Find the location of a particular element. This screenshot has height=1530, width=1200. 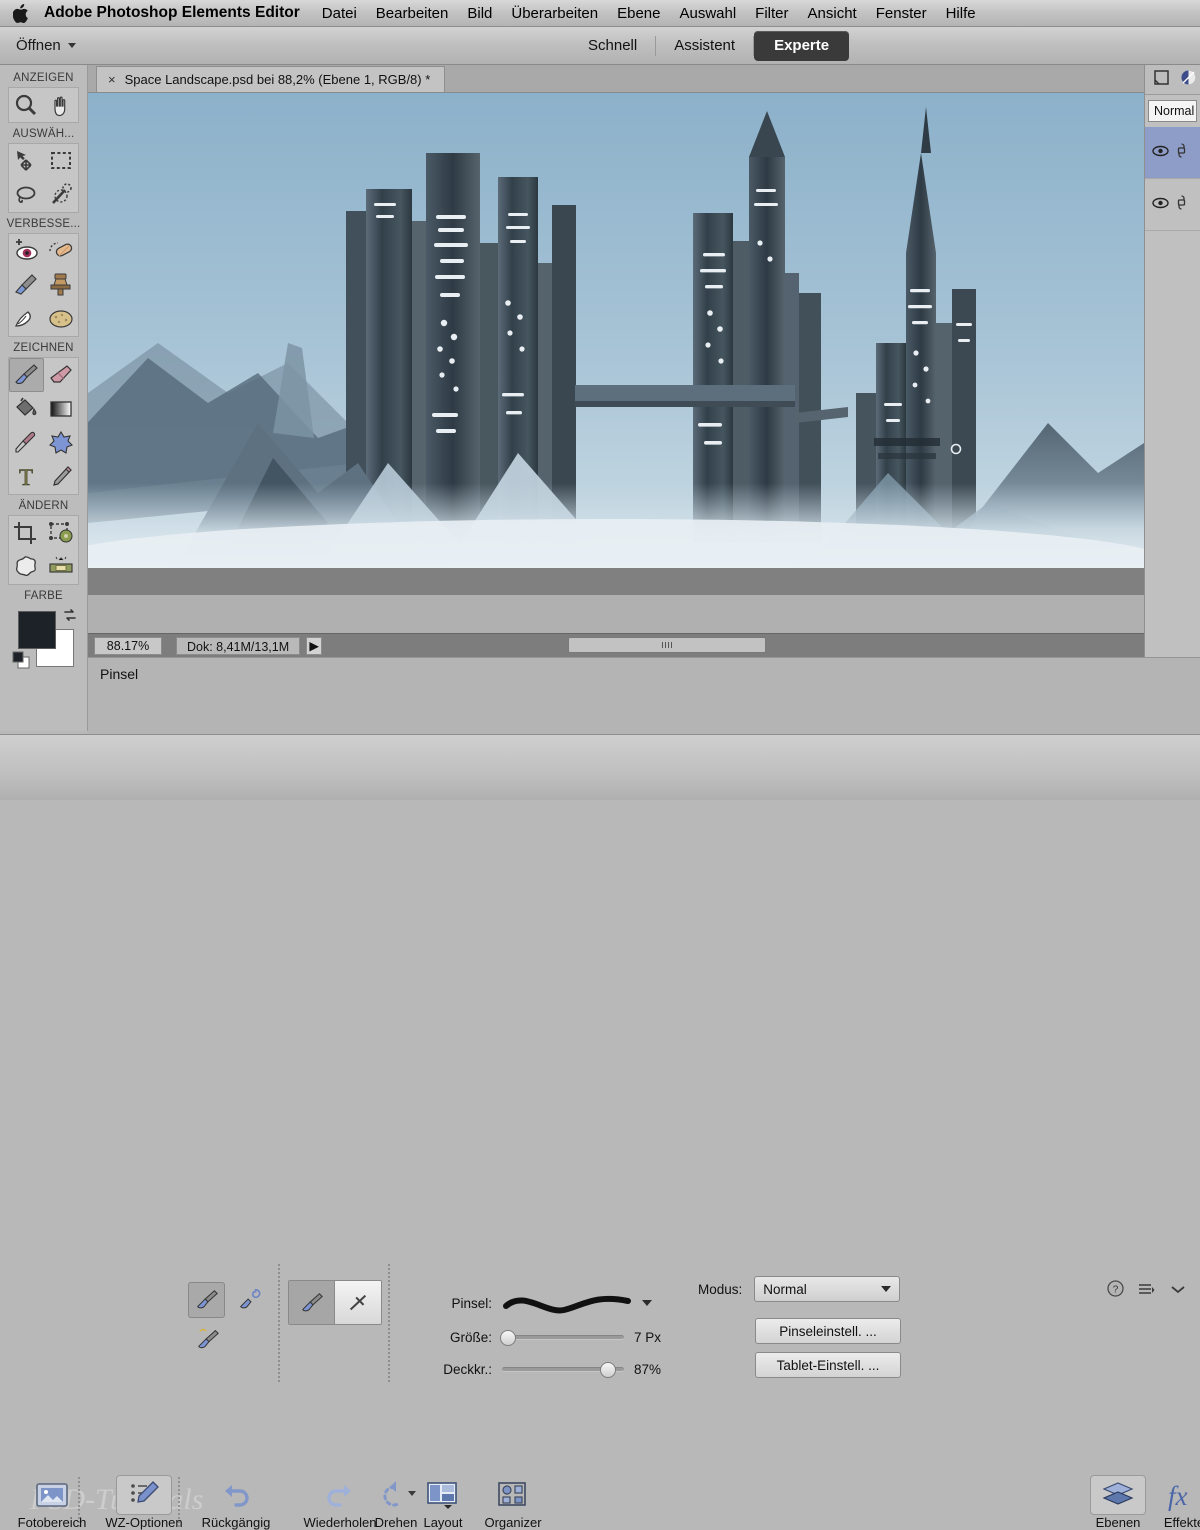

airbrush-mode-button is located at coordinates (358, 1302).